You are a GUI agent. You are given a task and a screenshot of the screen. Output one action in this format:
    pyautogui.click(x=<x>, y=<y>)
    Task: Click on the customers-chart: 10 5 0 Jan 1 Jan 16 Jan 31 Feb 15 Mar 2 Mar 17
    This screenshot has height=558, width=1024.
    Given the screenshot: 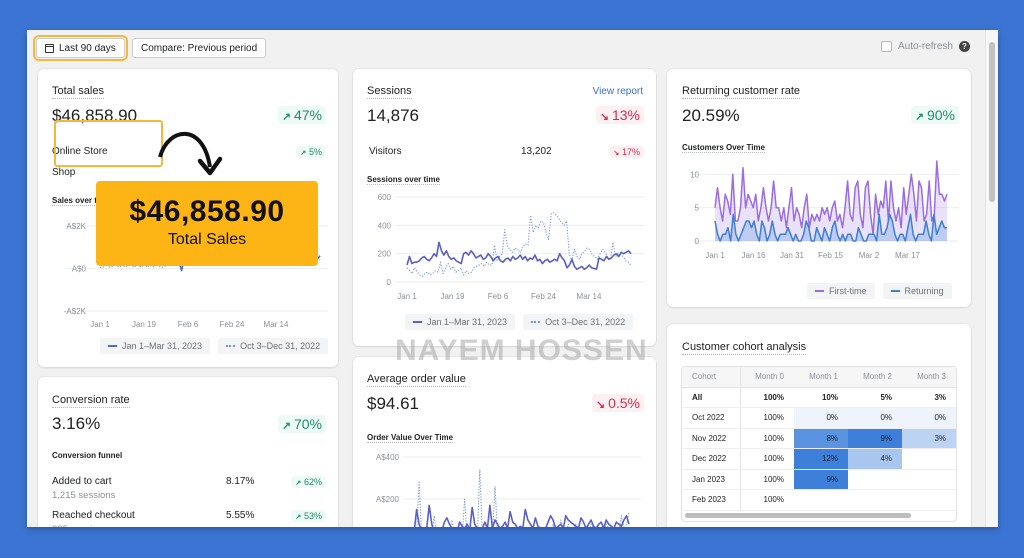 What is the action you would take?
    pyautogui.click(x=824, y=210)
    